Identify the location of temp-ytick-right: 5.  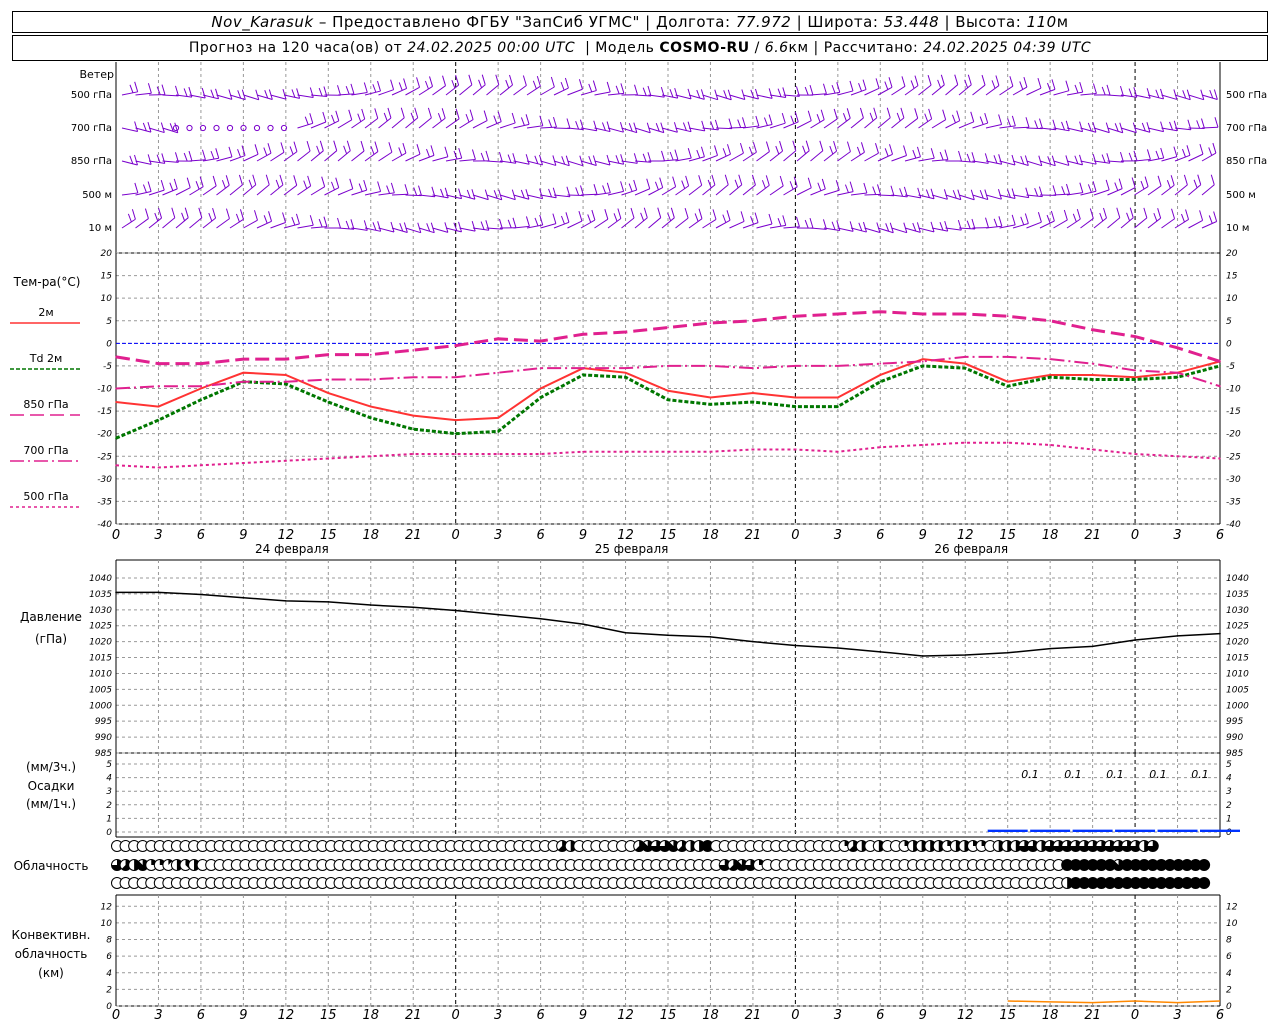
(1229, 322).